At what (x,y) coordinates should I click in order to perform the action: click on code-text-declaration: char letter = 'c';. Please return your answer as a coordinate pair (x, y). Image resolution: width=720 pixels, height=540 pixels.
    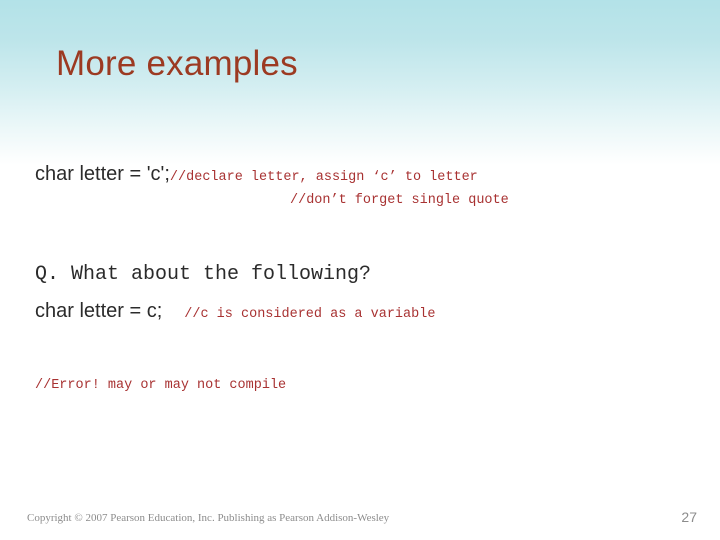
    Looking at the image, I should click on (102, 174).